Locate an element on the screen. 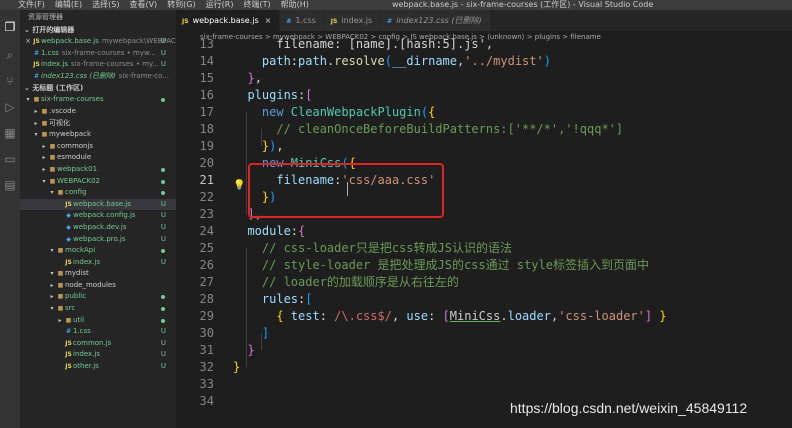 The width and height of the screenshot is (792, 428). tree-folder: ▸ ■ commonjs is located at coordinates (98, 147).